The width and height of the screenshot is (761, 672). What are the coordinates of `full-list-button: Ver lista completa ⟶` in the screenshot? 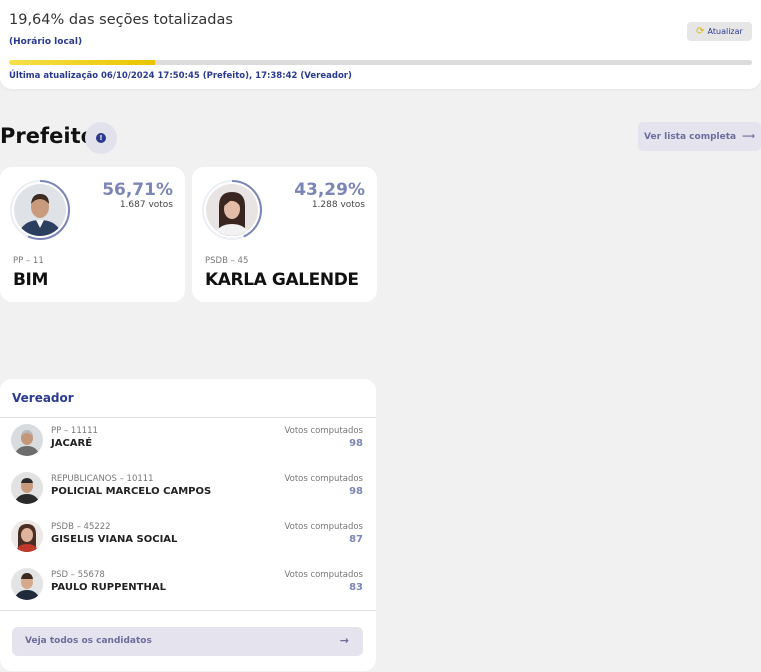 It's located at (699, 136).